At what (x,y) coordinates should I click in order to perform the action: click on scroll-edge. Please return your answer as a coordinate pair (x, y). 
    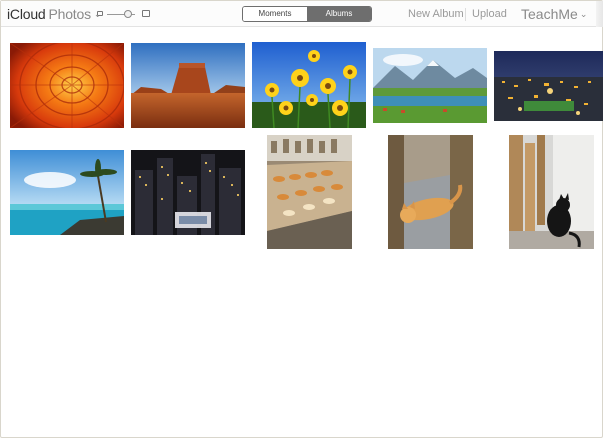
    Looking at the image, I should click on (599, 14).